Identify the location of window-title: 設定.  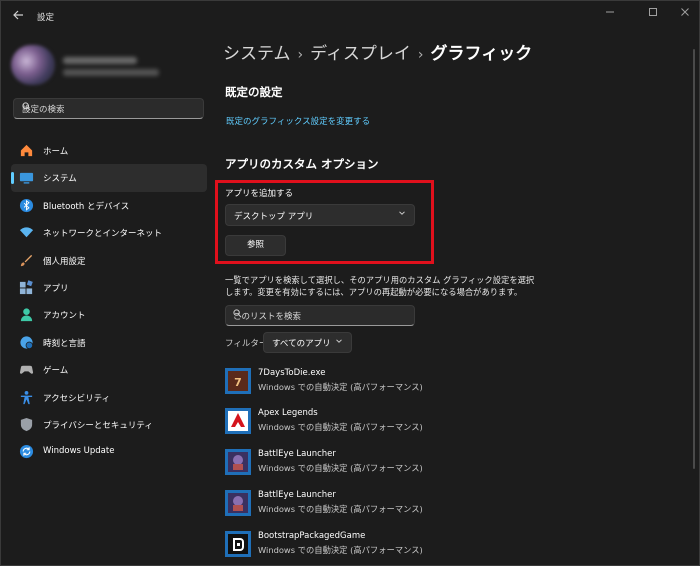
(46, 18).